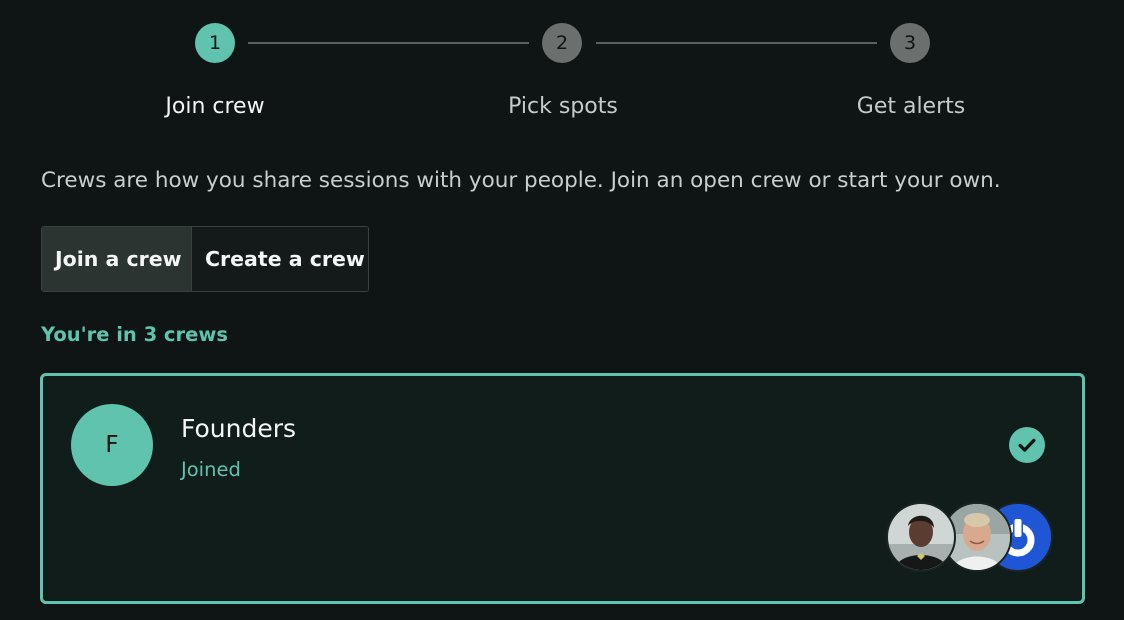 This screenshot has height=620, width=1124. Describe the element at coordinates (211, 469) in the screenshot. I see `crew-status: Joined` at that location.